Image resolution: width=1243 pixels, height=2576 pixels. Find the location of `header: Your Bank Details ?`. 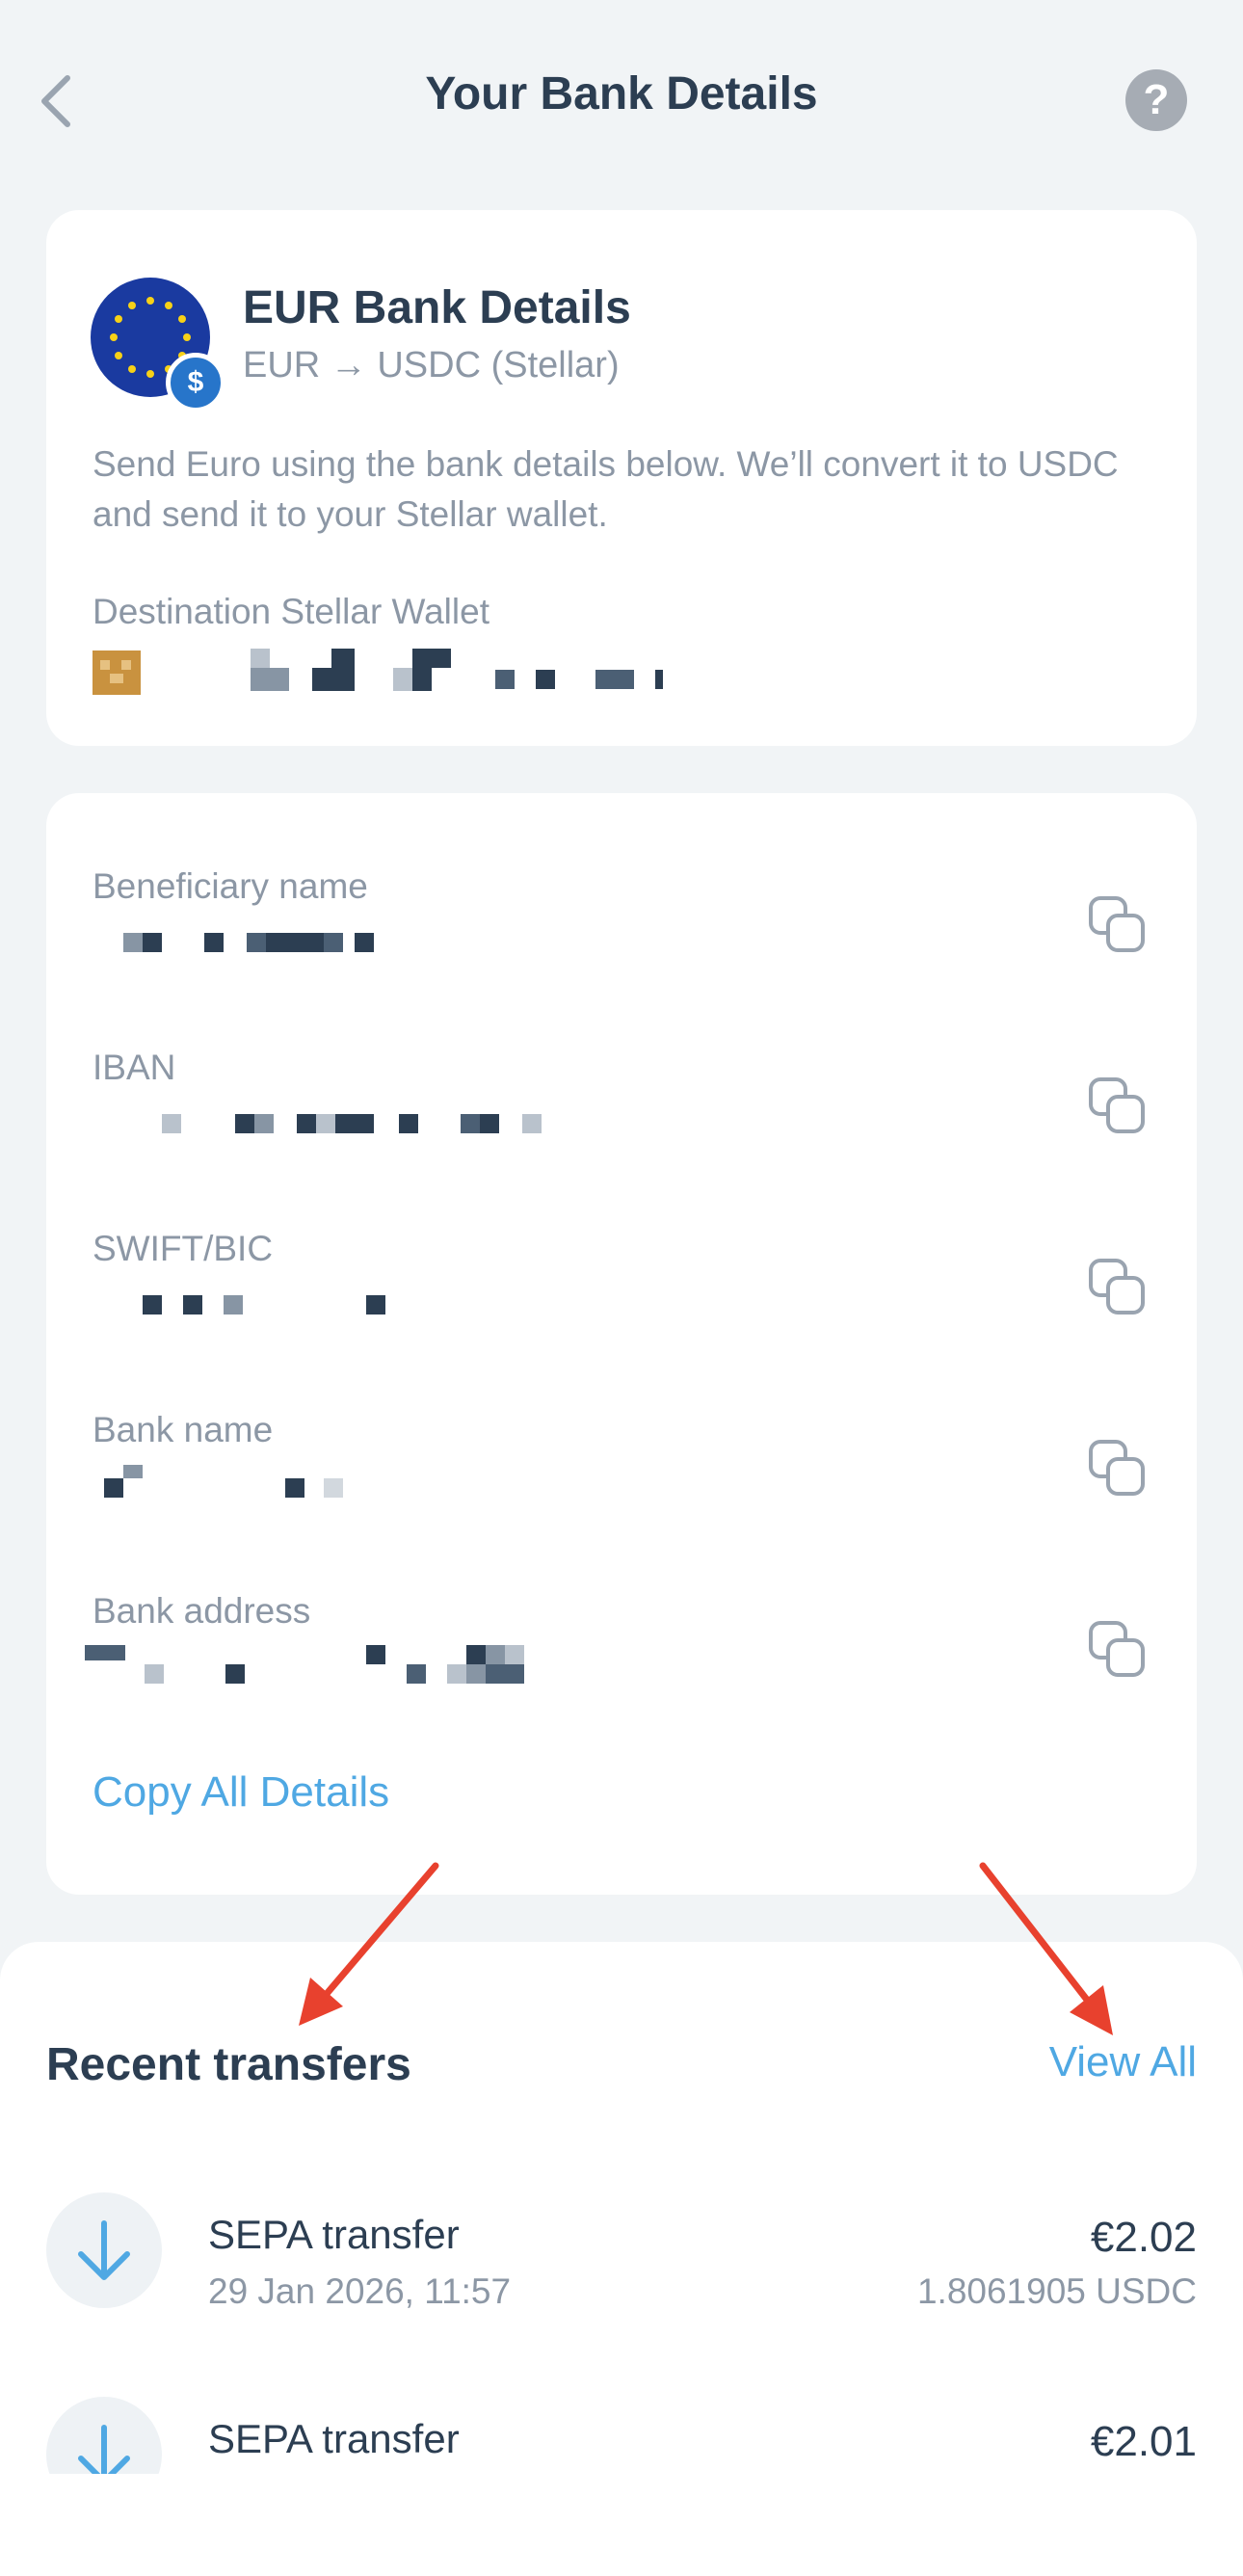

header: Your Bank Details ? is located at coordinates (621, 101).